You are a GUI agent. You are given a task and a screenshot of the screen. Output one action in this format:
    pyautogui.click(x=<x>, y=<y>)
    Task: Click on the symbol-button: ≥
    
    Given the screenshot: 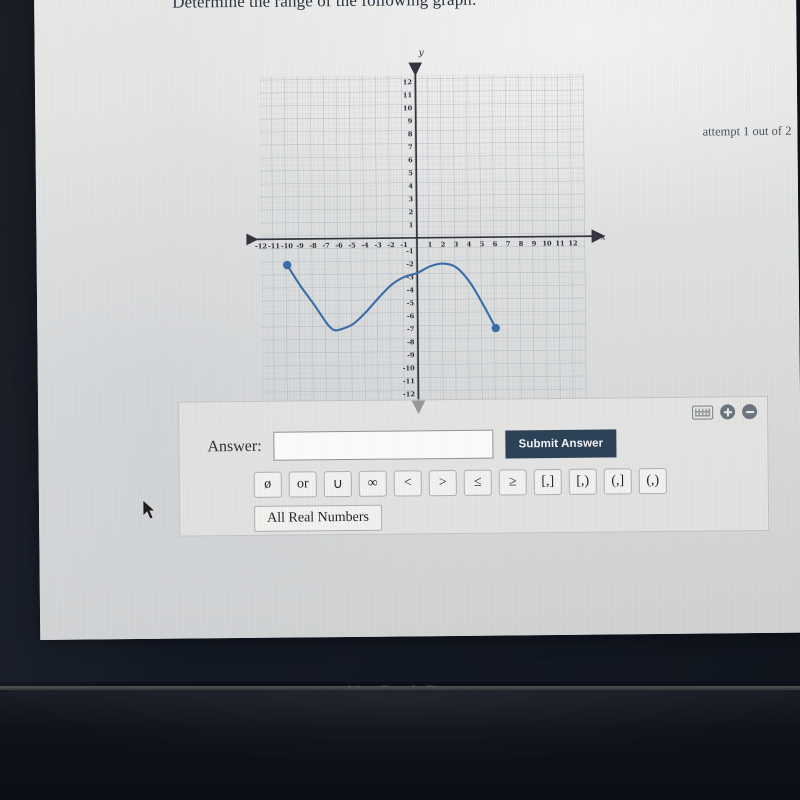 What is the action you would take?
    pyautogui.click(x=512, y=482)
    